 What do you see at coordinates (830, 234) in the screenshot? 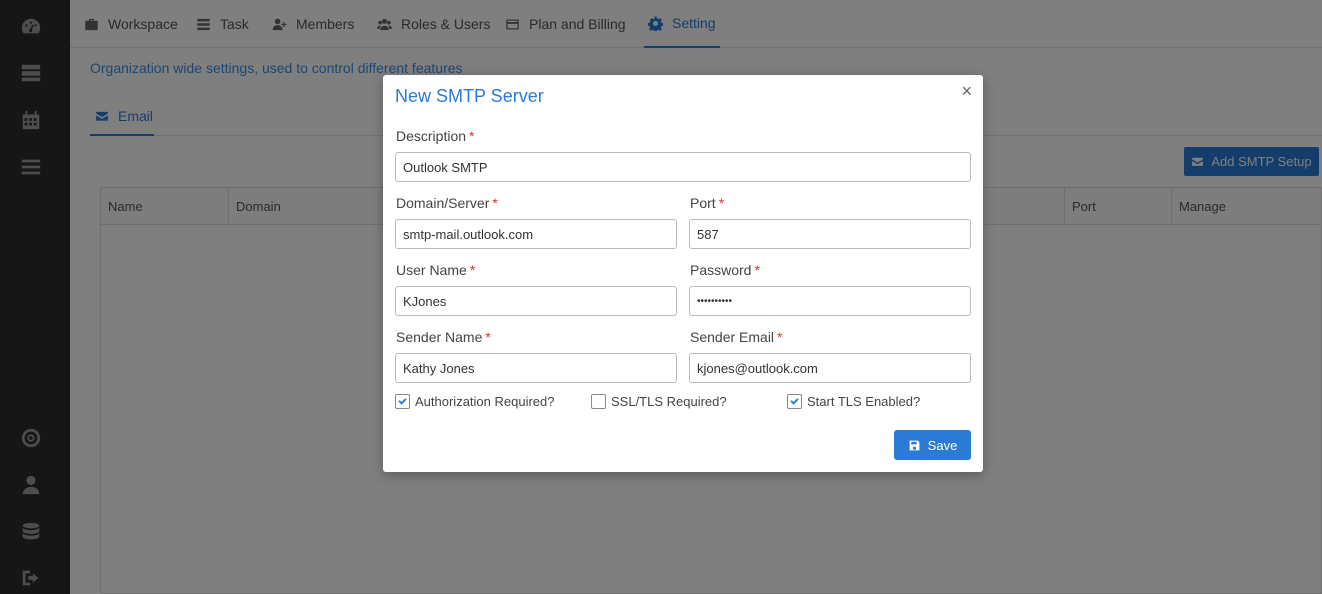
I see `port-input` at bounding box center [830, 234].